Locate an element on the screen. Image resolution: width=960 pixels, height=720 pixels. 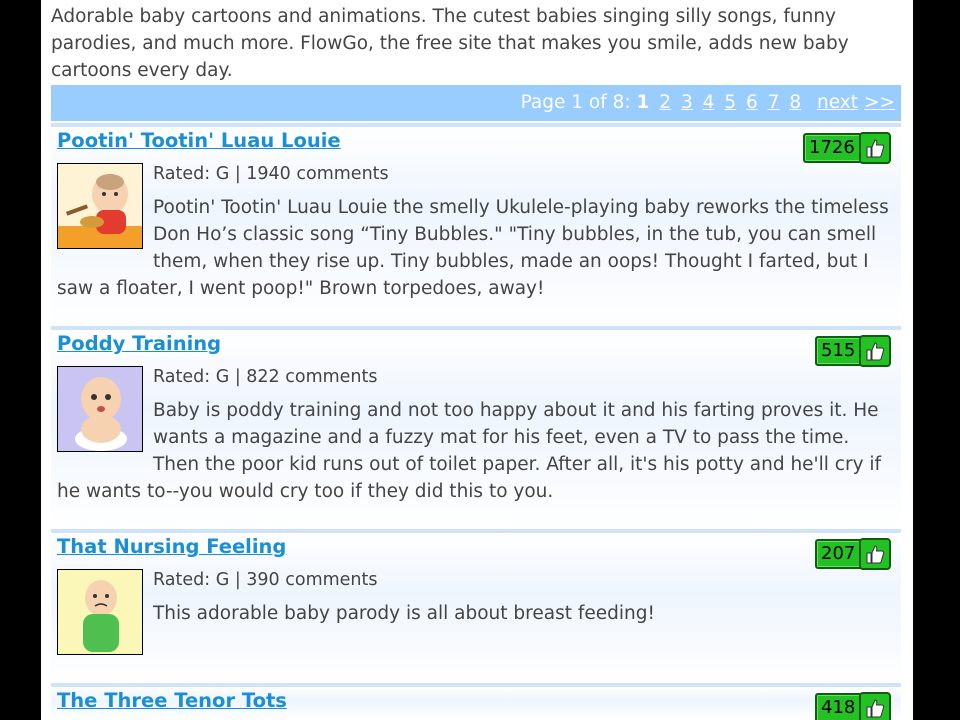
page-link-4: 4 is located at coordinates (709, 102).